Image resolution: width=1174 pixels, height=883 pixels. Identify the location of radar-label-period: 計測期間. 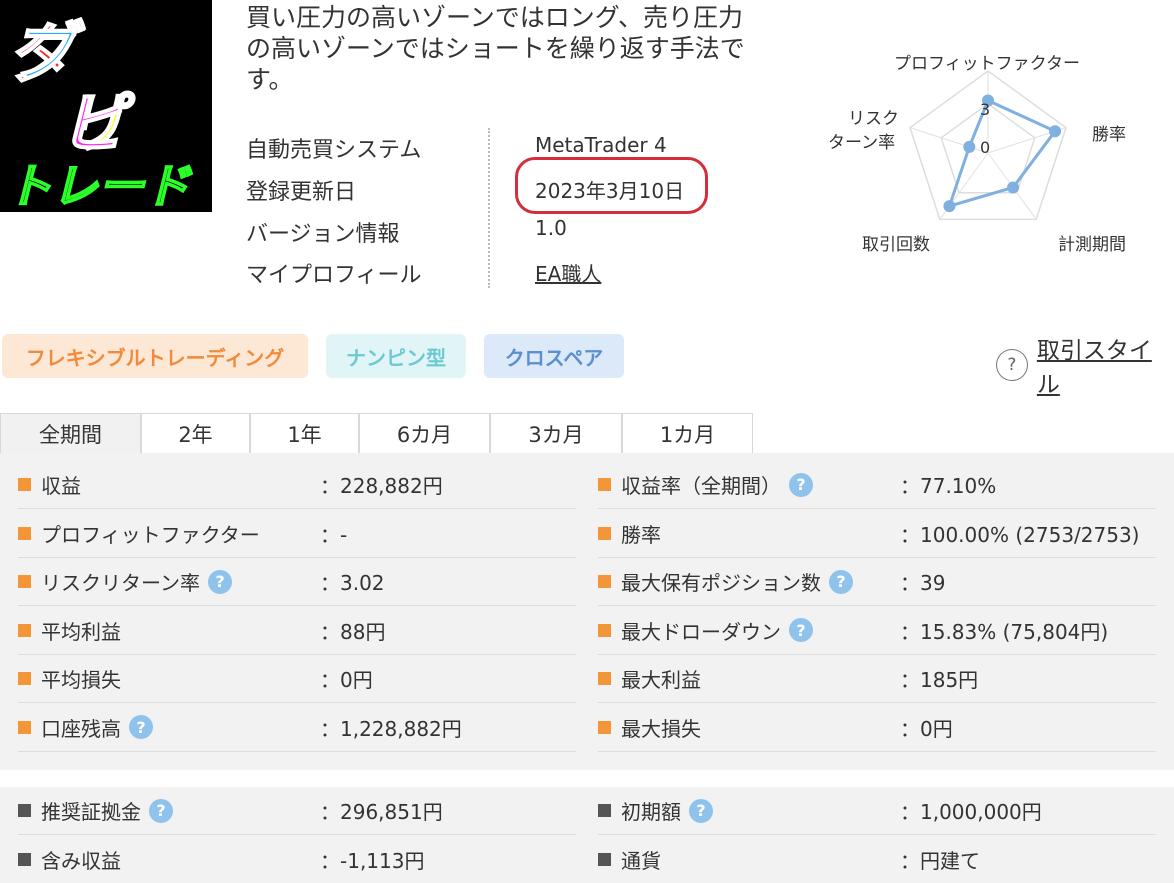
(1092, 245).